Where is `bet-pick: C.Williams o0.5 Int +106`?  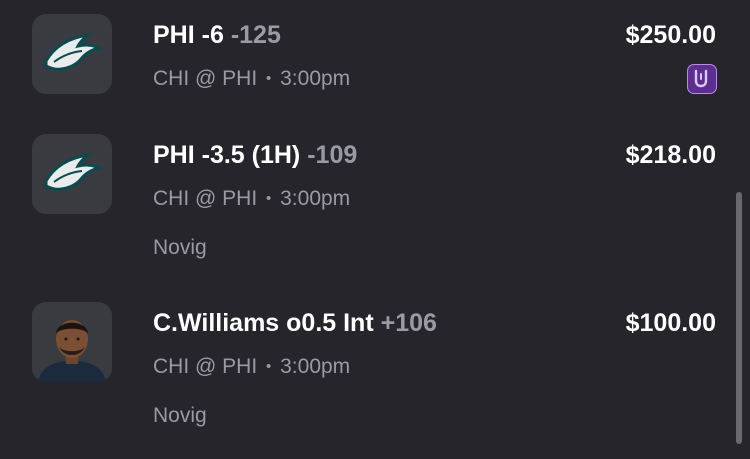 bet-pick: C.Williams o0.5 Int +106 is located at coordinates (295, 323).